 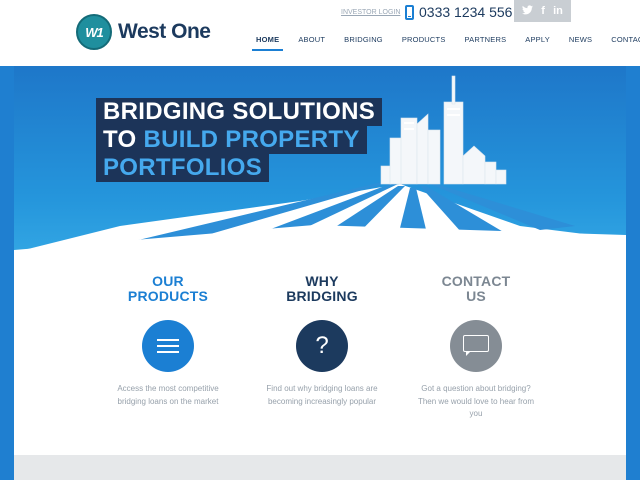 What do you see at coordinates (558, 11) in the screenshot?
I see `linkedin-icon: in` at bounding box center [558, 11].